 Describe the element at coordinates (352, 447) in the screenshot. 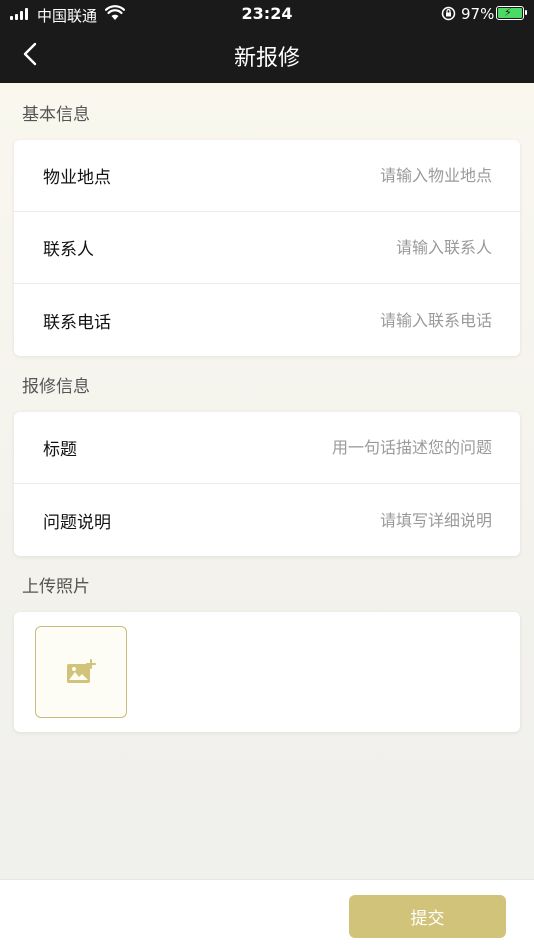

I see `title-input` at that location.